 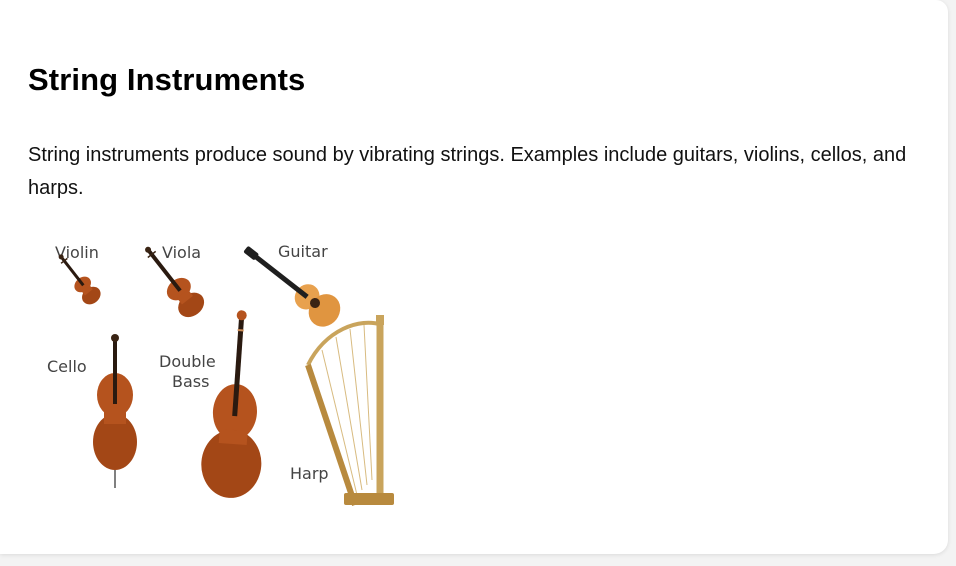 What do you see at coordinates (167, 79) in the screenshot?
I see `page-title: String Instruments` at bounding box center [167, 79].